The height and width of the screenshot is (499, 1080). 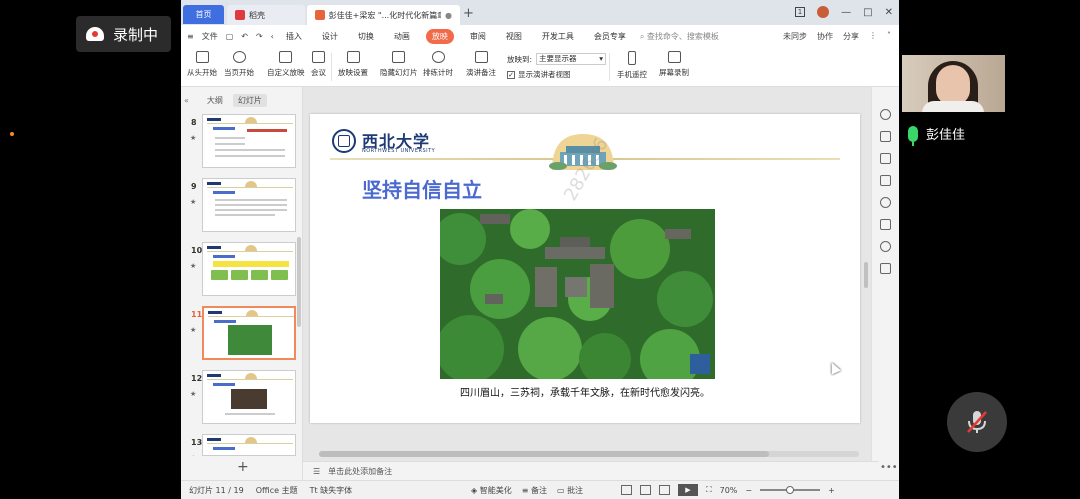 I want to click on adjust-icon, so click(x=885, y=136).